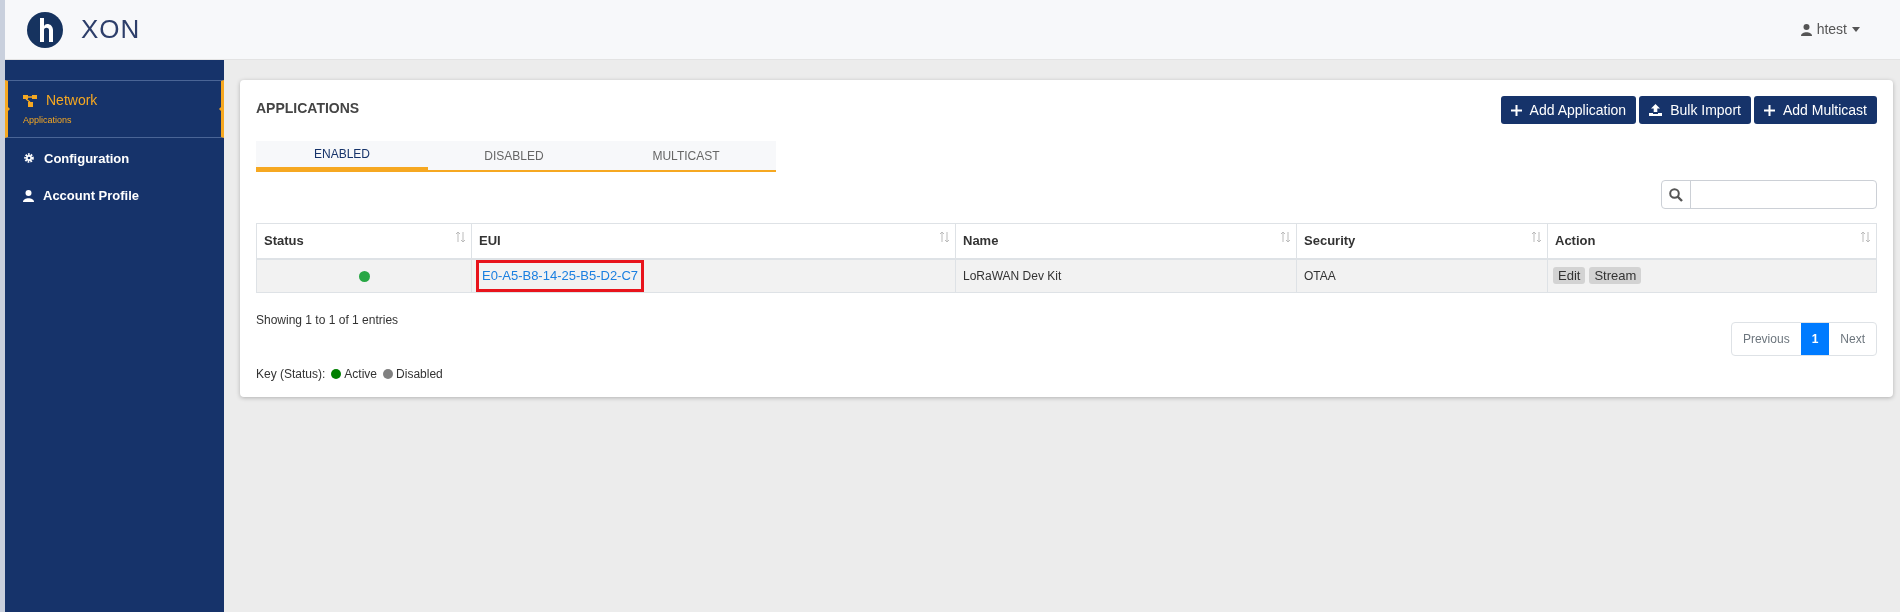  I want to click on page-button: Next, so click(1852, 339).